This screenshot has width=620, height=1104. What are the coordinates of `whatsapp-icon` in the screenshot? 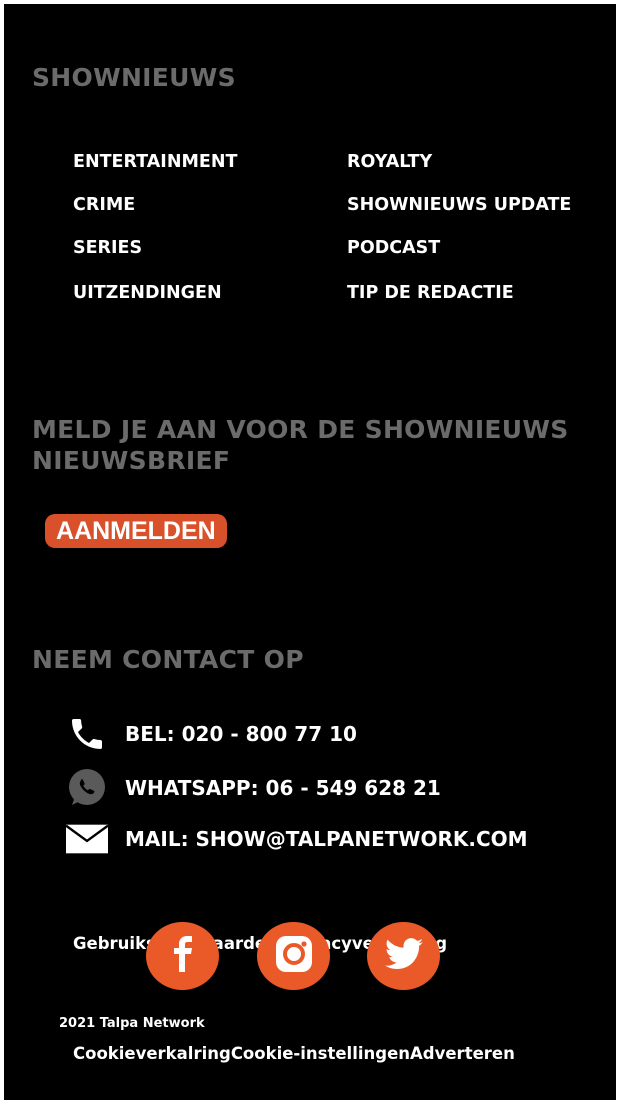 It's located at (87, 788).